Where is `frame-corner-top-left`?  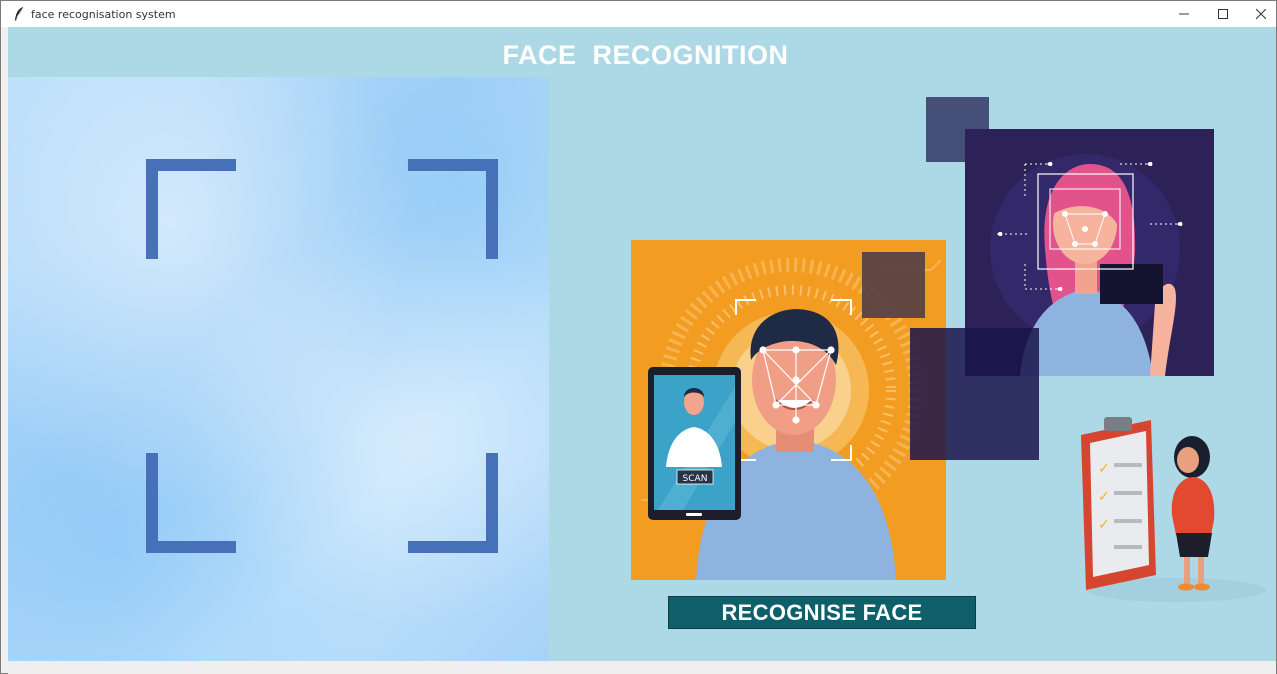
frame-corner-top-left is located at coordinates (191, 209).